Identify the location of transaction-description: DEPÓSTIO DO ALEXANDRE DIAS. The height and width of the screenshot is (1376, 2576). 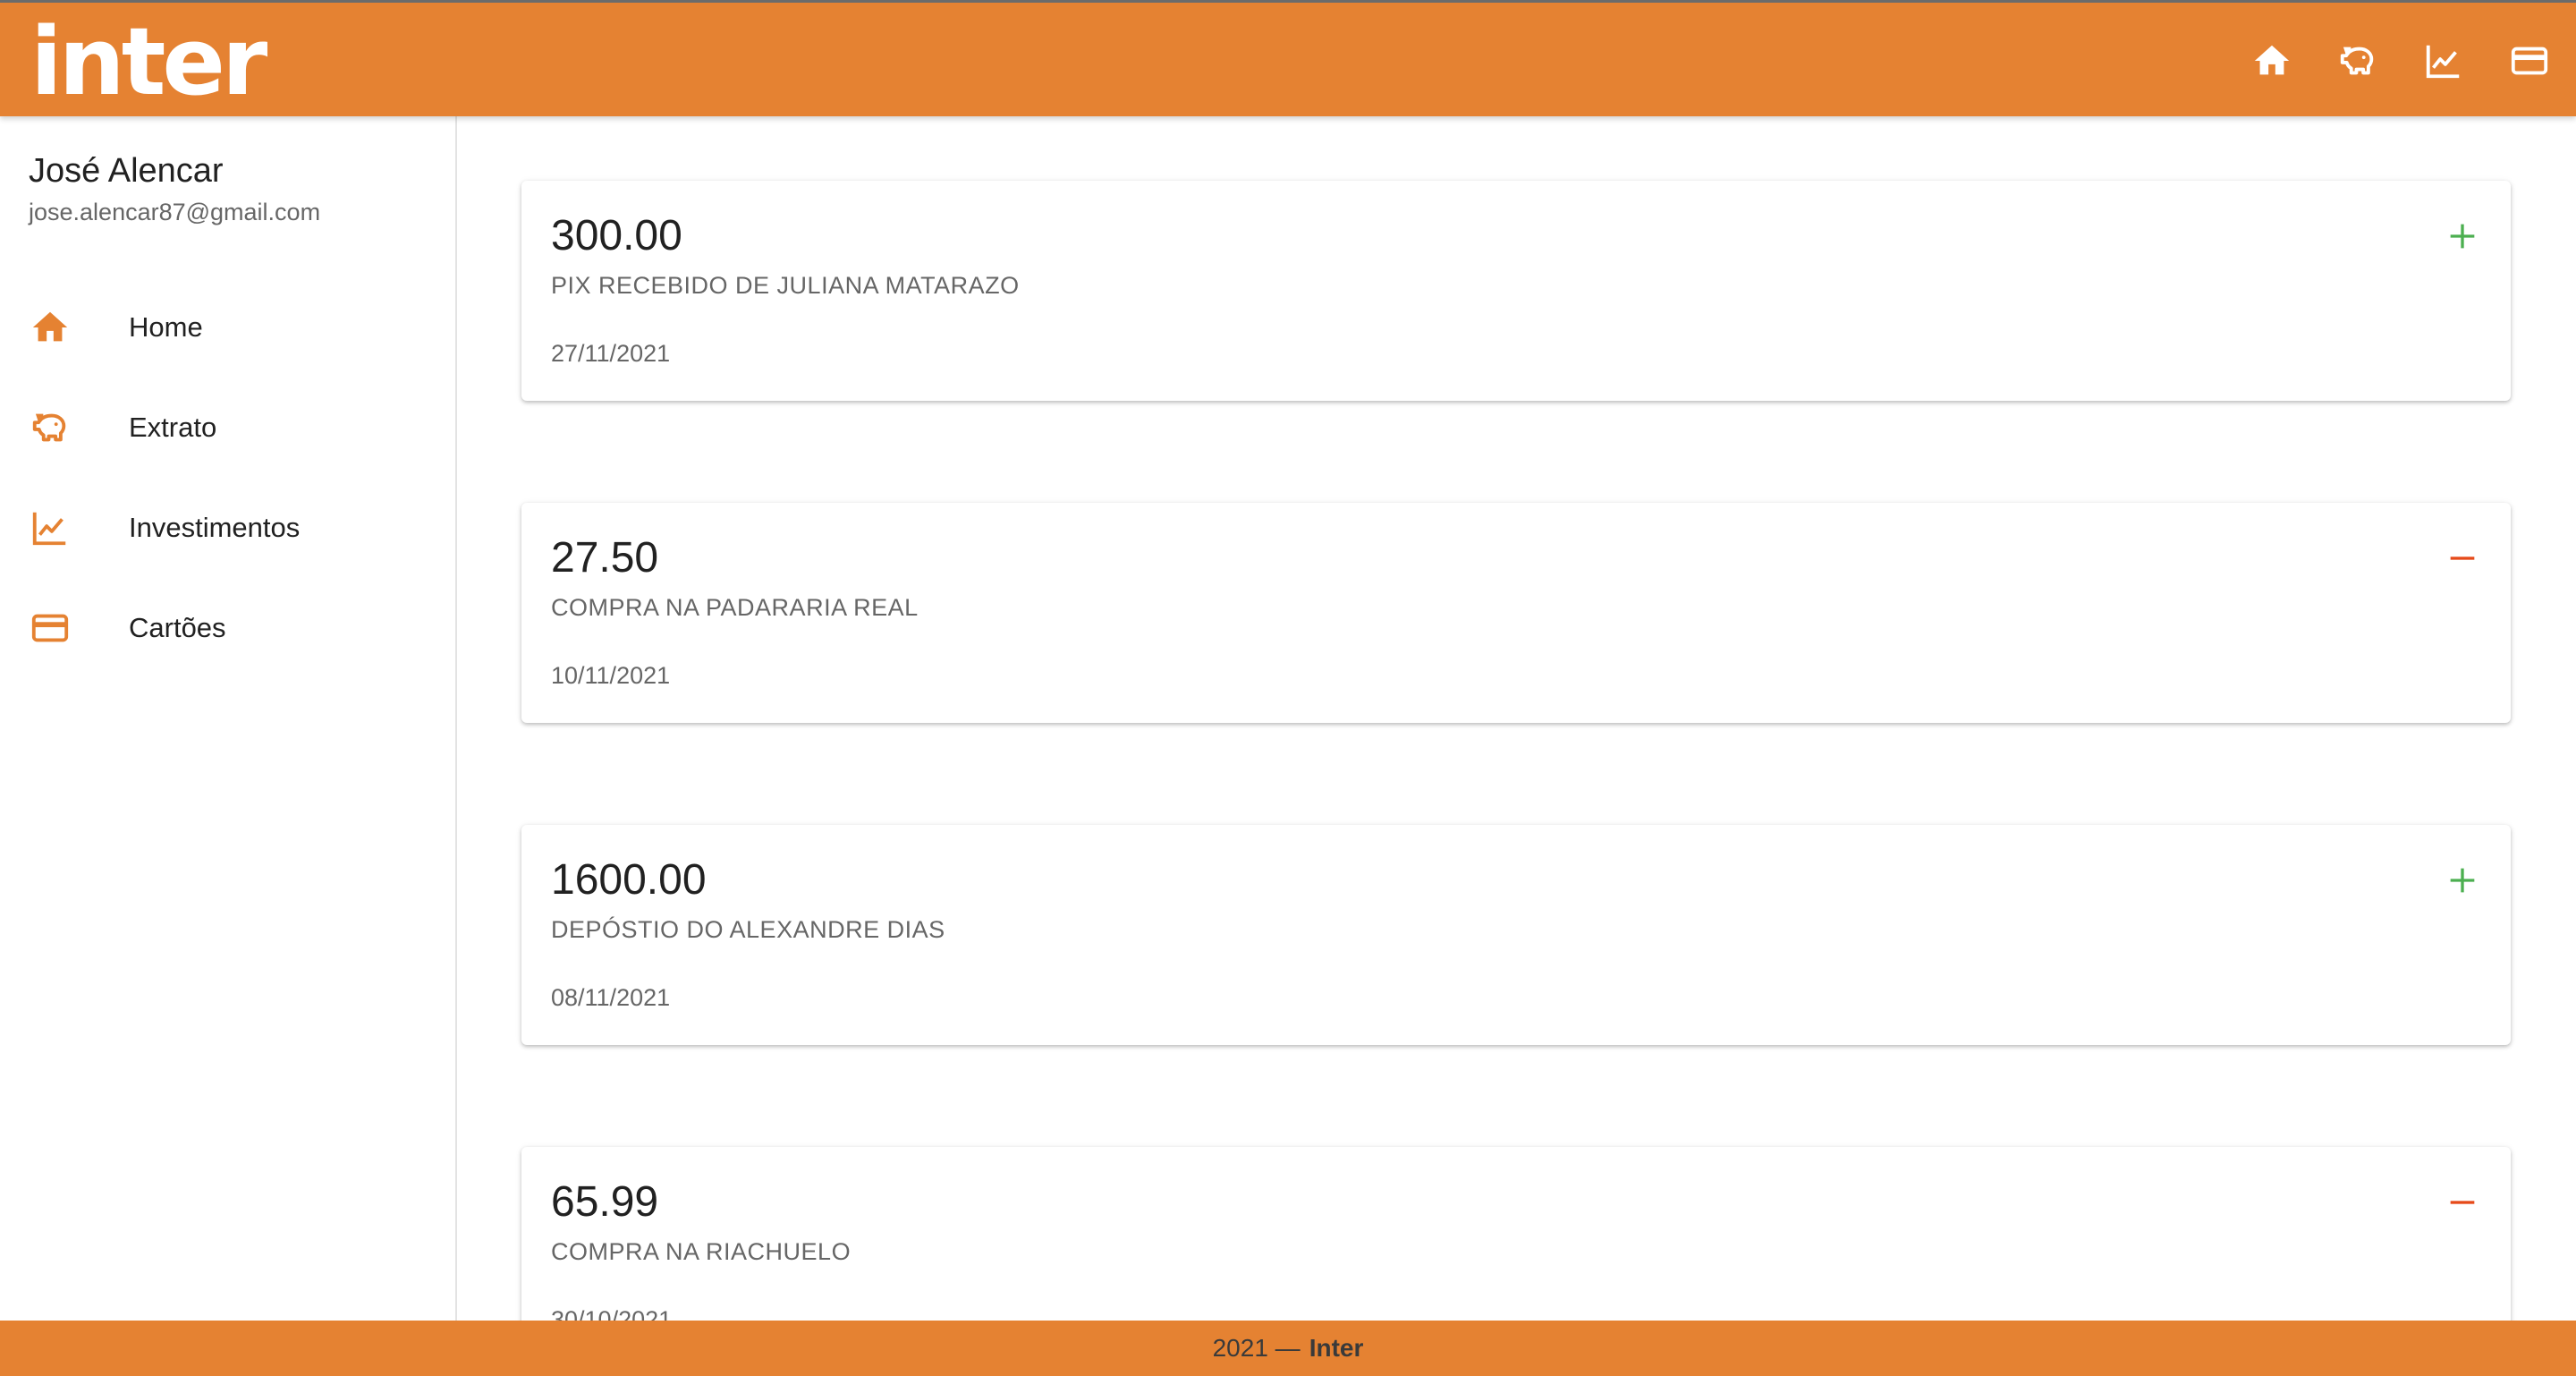
(748, 930).